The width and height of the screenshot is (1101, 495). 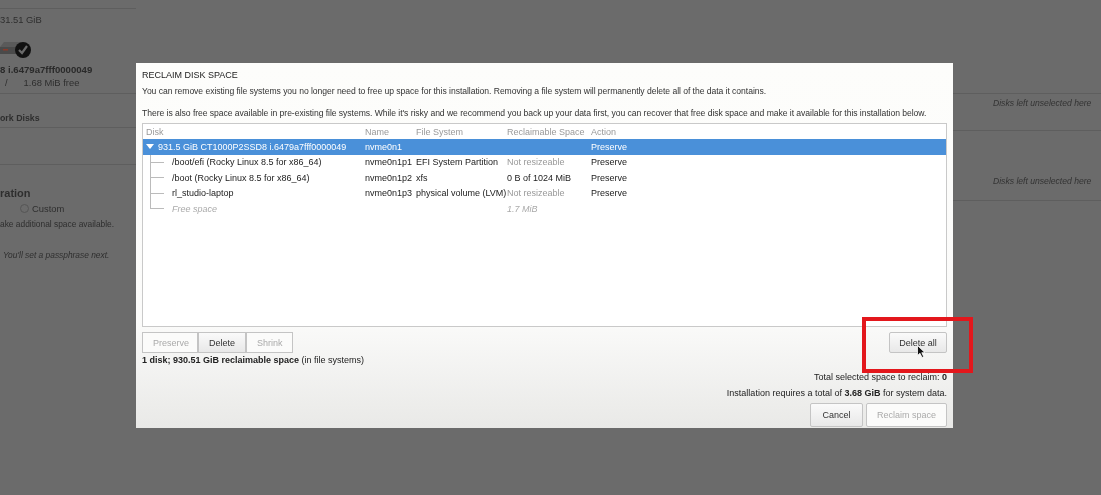 What do you see at coordinates (880, 377) in the screenshot?
I see `summary-text: Total selected space to reclaim: 0` at bounding box center [880, 377].